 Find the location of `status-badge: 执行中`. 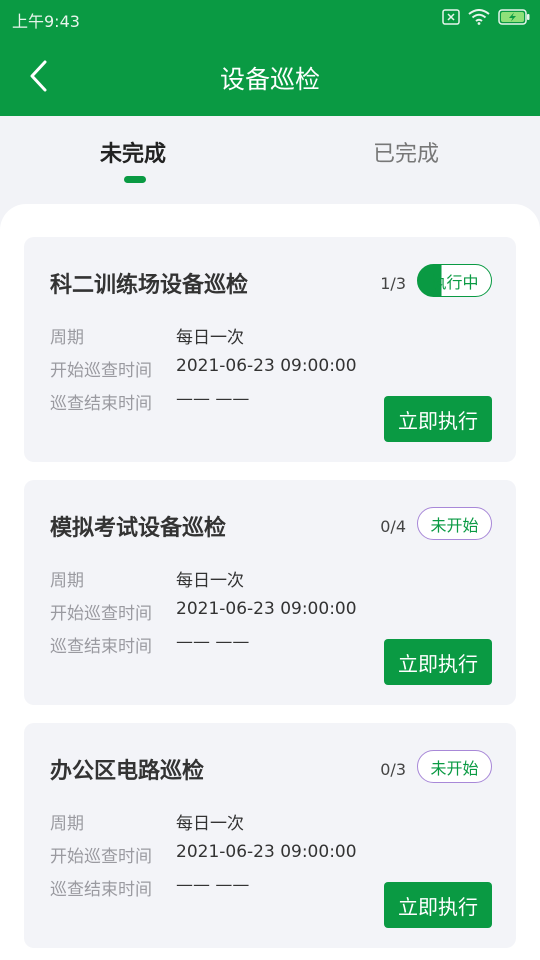

status-badge: 执行中 is located at coordinates (454, 280).